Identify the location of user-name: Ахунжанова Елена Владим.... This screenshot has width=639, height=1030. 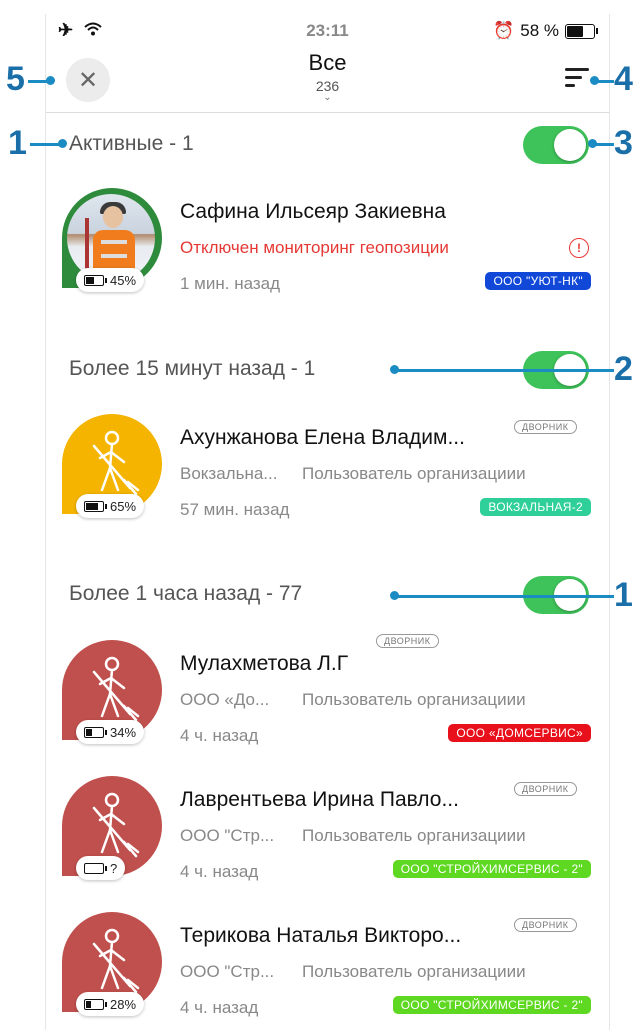
(322, 437).